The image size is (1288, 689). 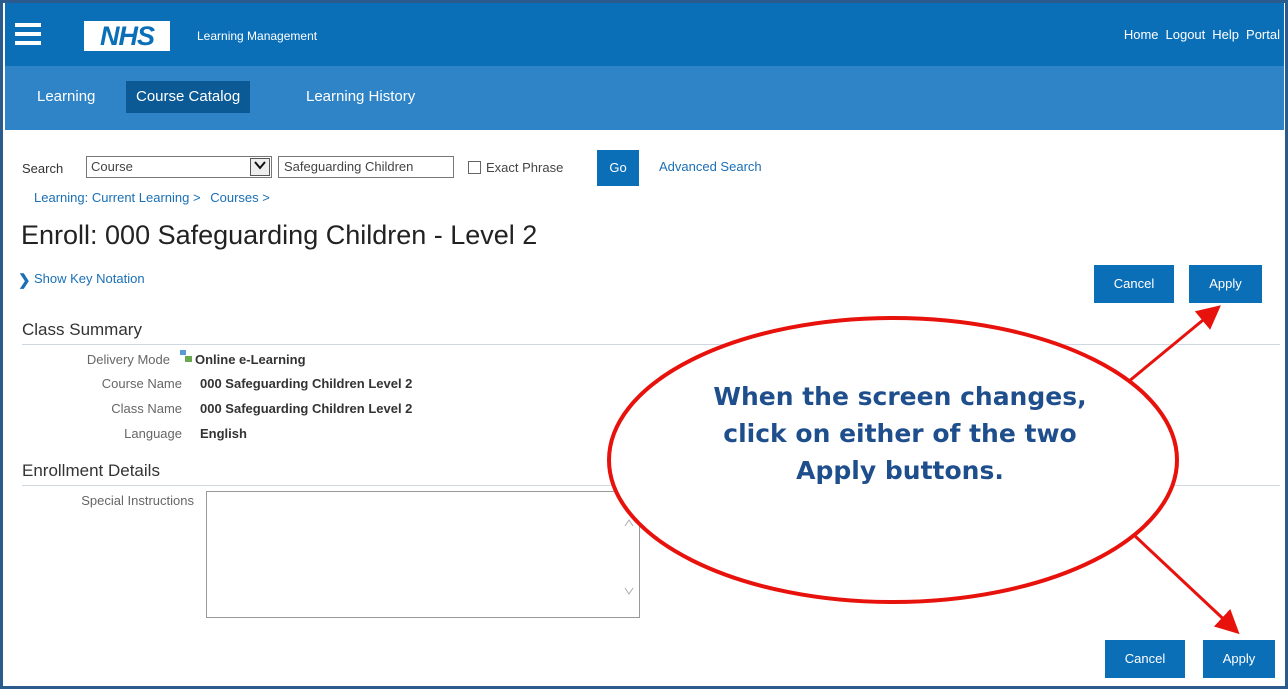 I want to click on chevron-down-icon, so click(x=260, y=167).